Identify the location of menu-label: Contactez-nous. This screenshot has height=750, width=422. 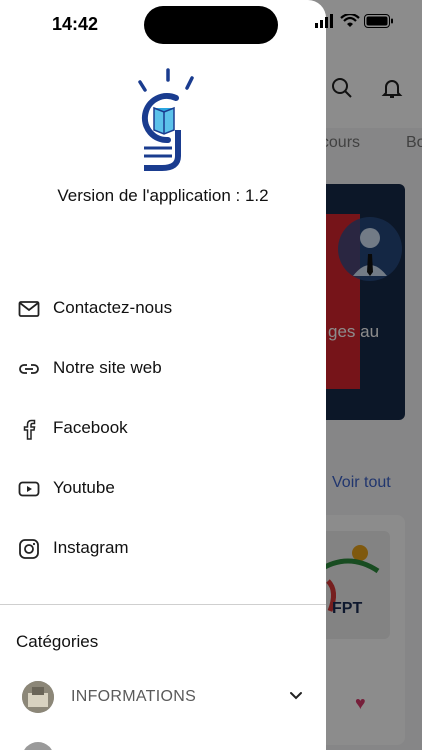
(113, 307).